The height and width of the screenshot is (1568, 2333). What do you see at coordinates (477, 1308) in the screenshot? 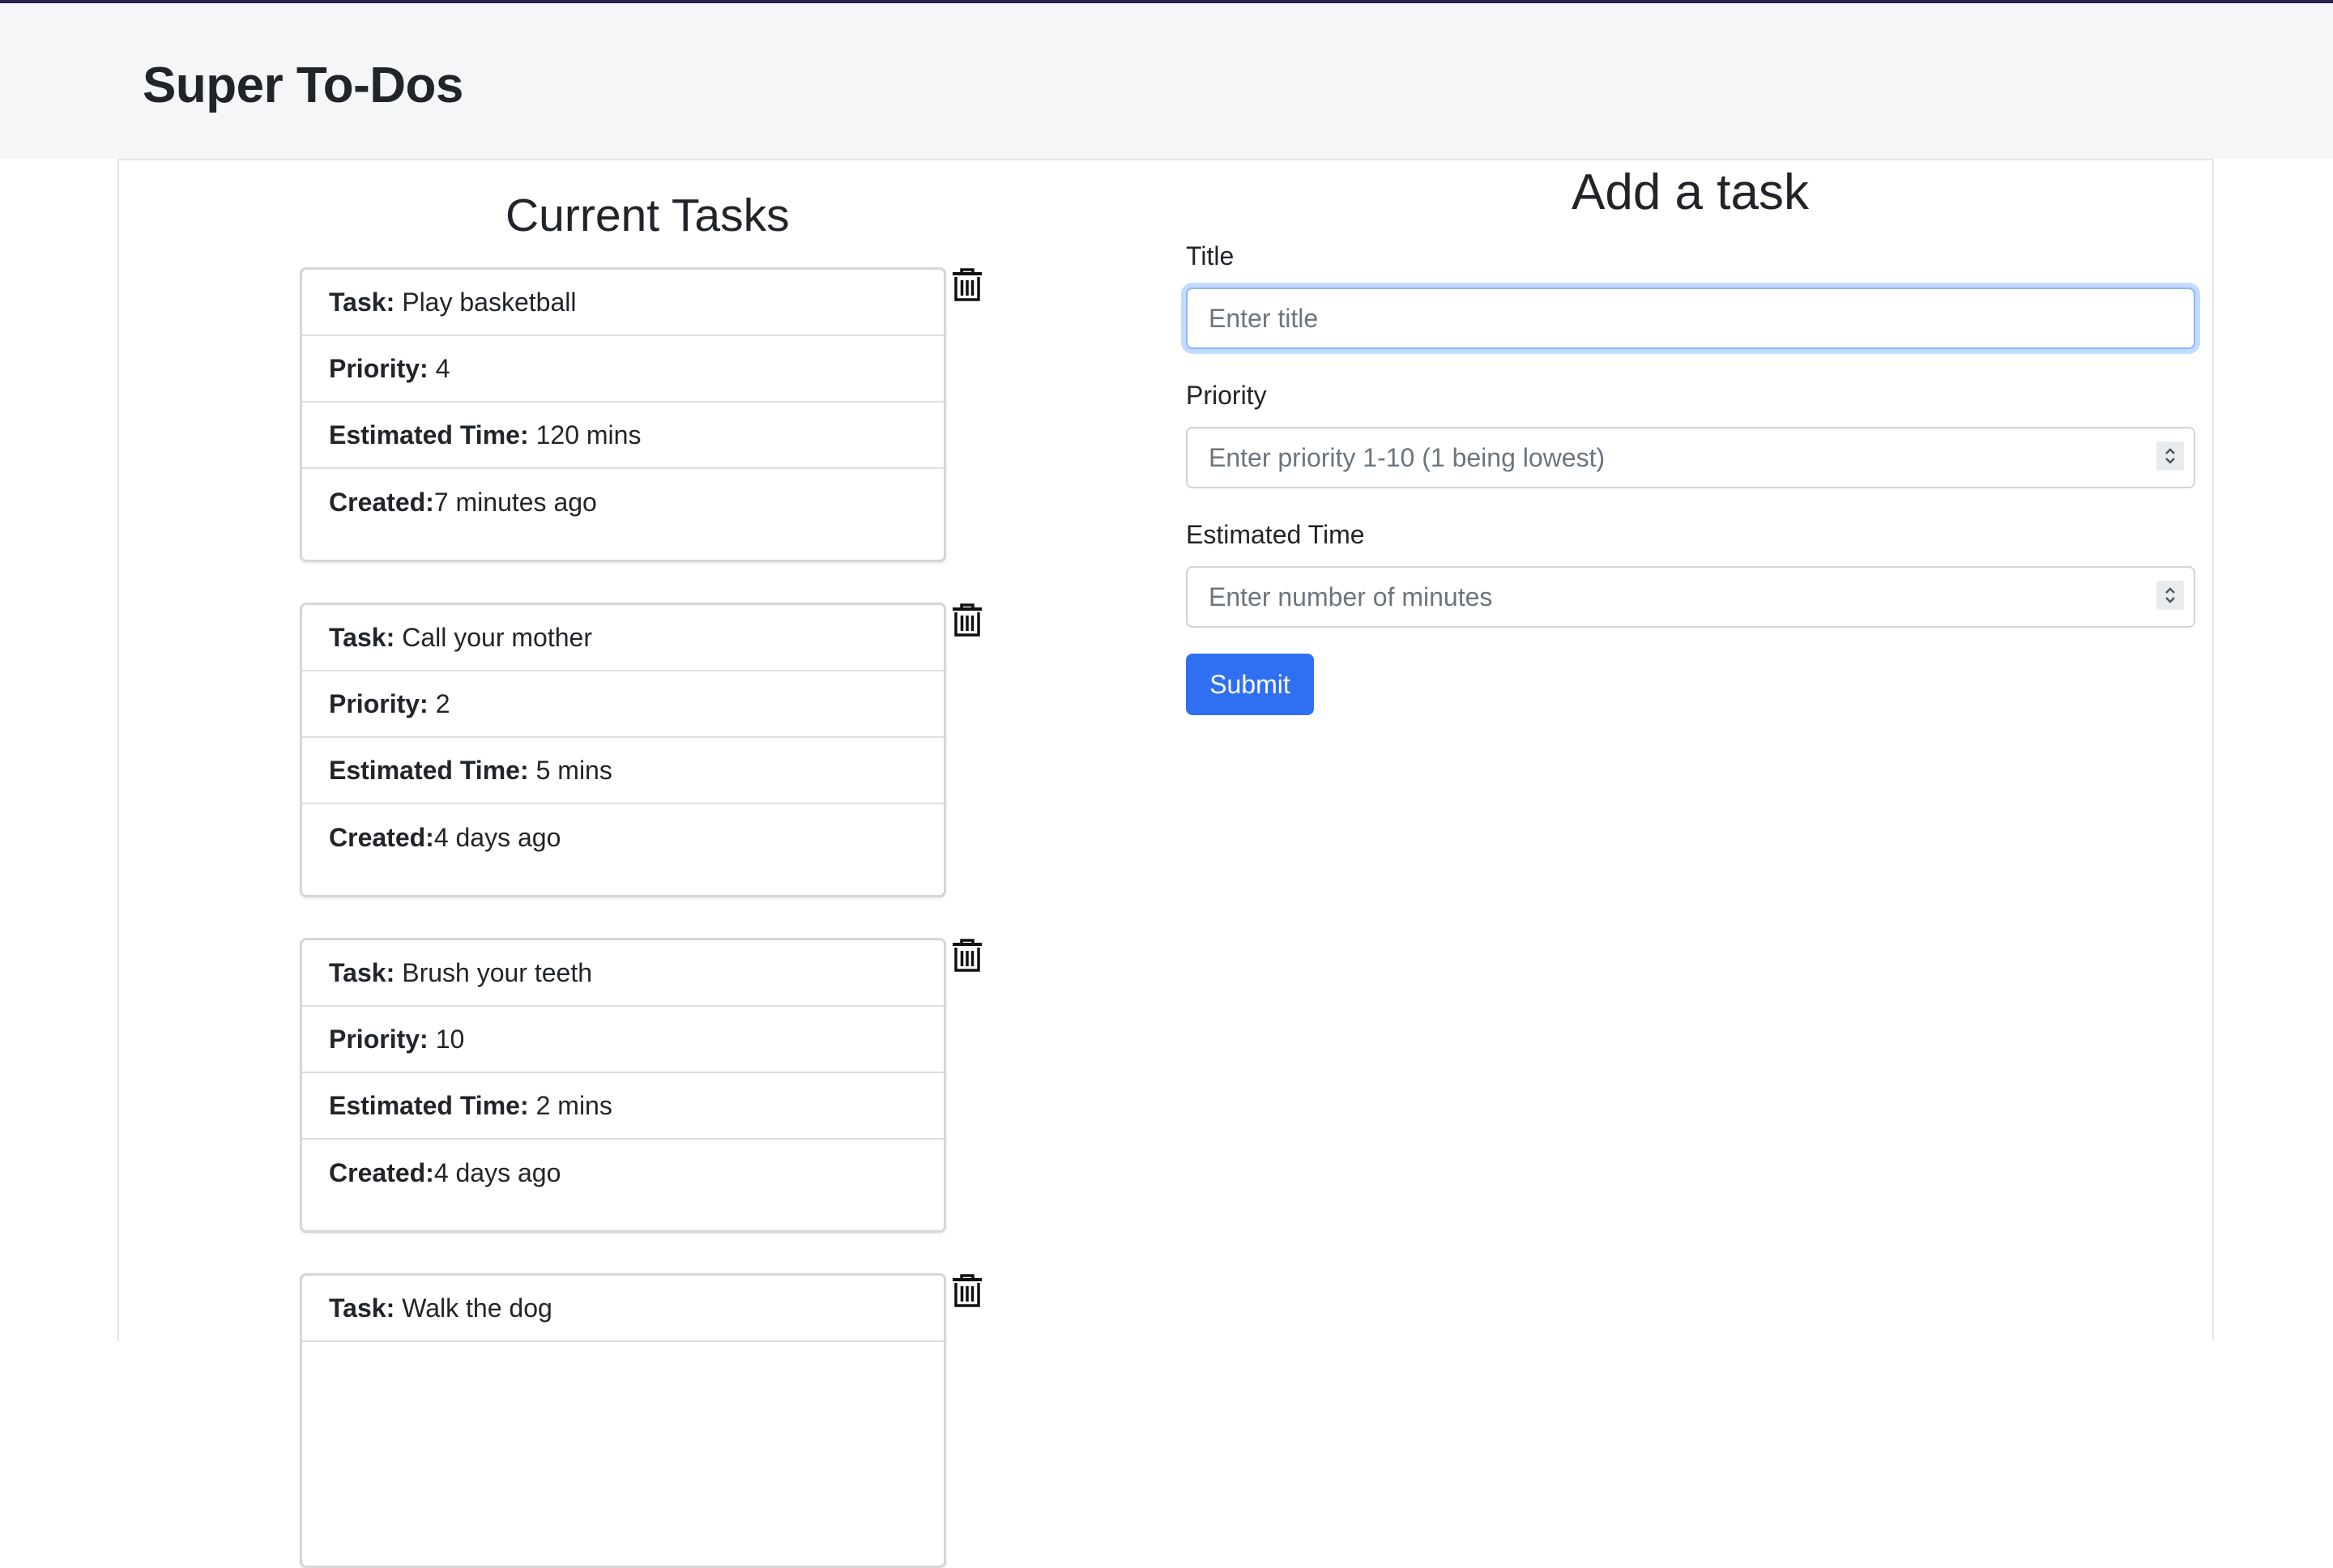
I see `task-title: Walk the dog` at bounding box center [477, 1308].